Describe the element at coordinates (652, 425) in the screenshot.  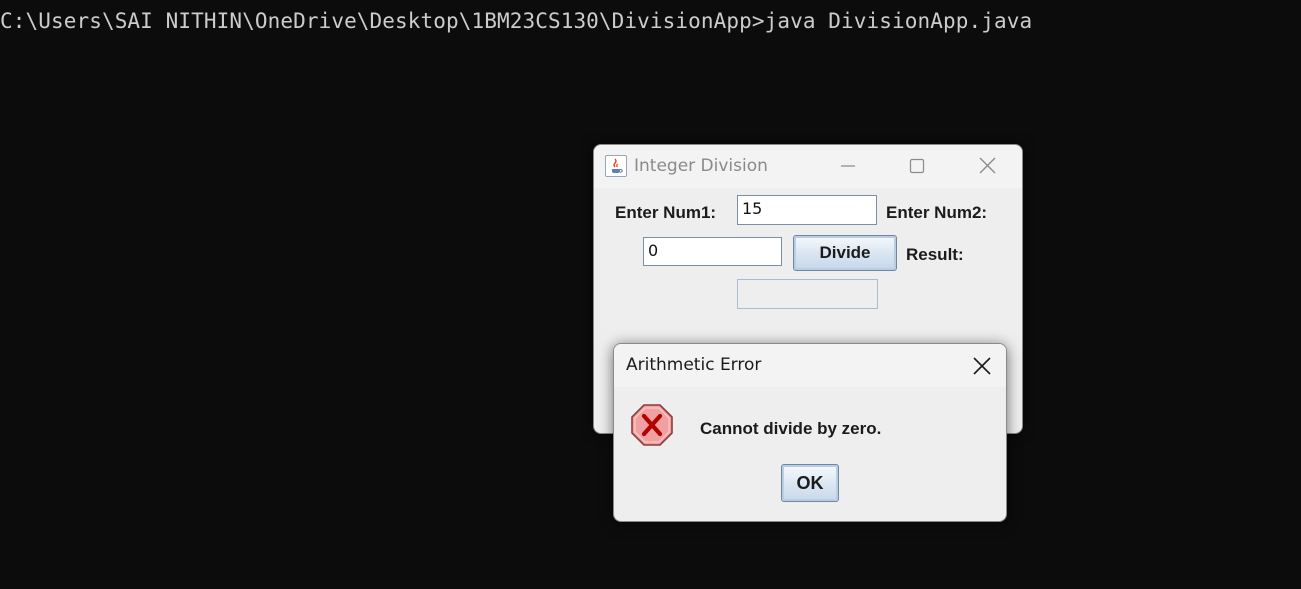
I see `error-icon` at that location.